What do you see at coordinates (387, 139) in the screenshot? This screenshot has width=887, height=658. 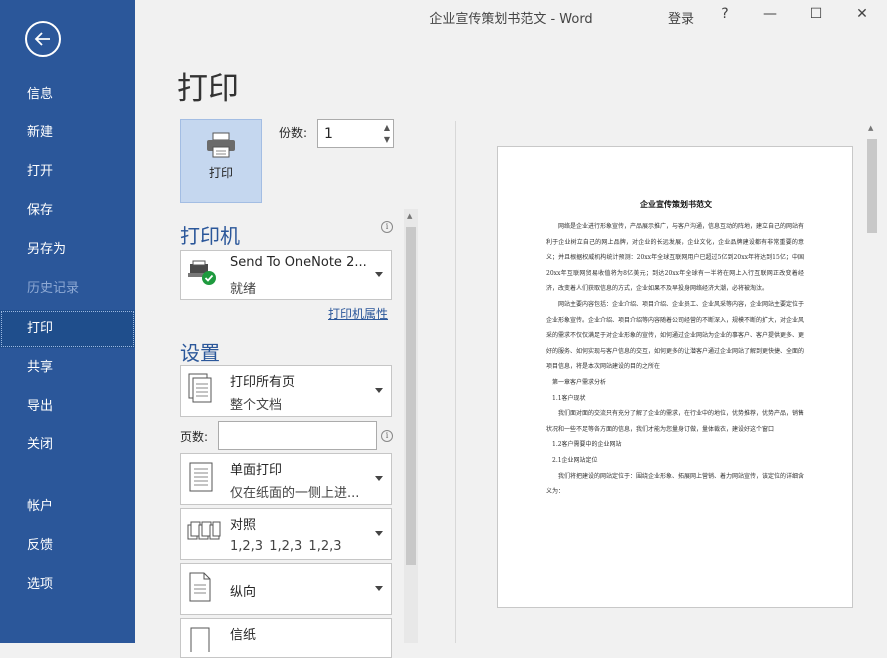 I see `spin-down-icon: ▼` at bounding box center [387, 139].